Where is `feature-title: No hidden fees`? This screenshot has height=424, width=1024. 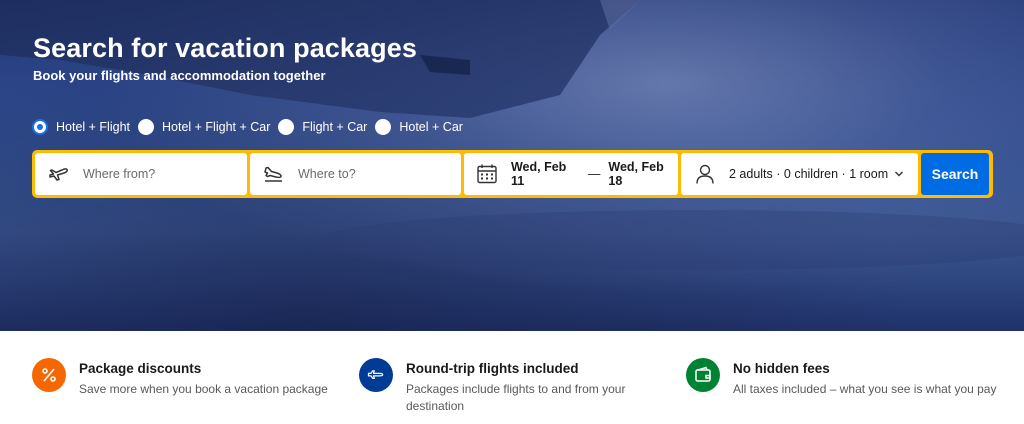
feature-title: No hidden fees is located at coordinates (781, 368).